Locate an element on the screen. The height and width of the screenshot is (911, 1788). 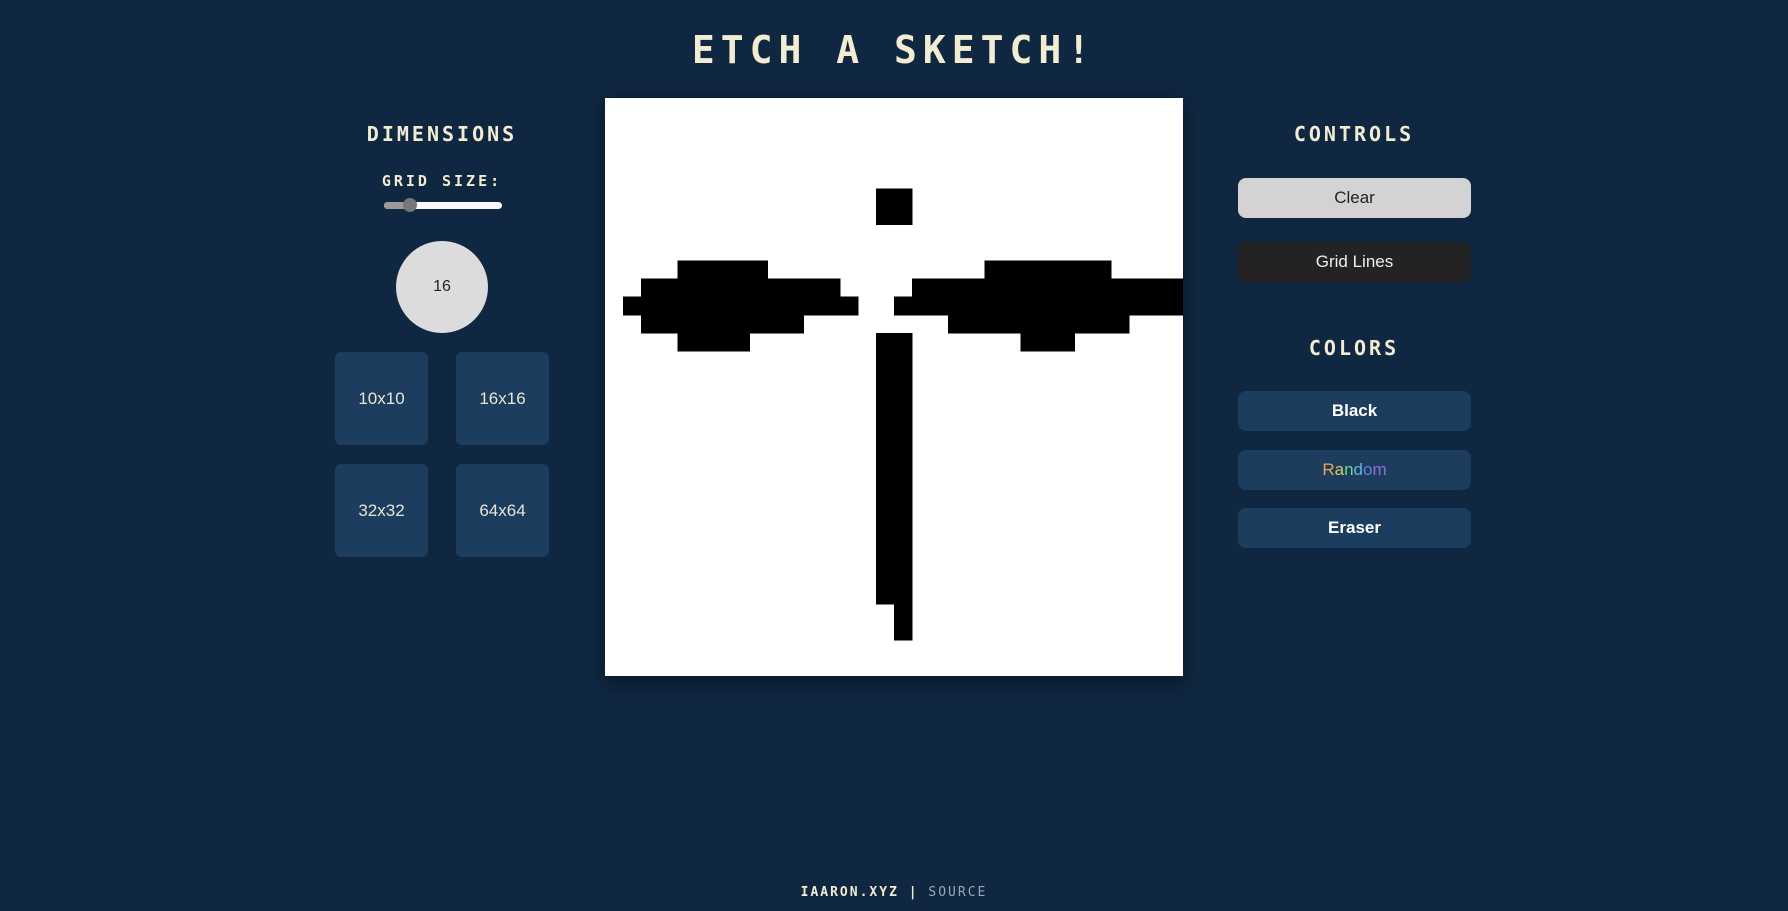
random-label-letter: m is located at coordinates (1379, 469).